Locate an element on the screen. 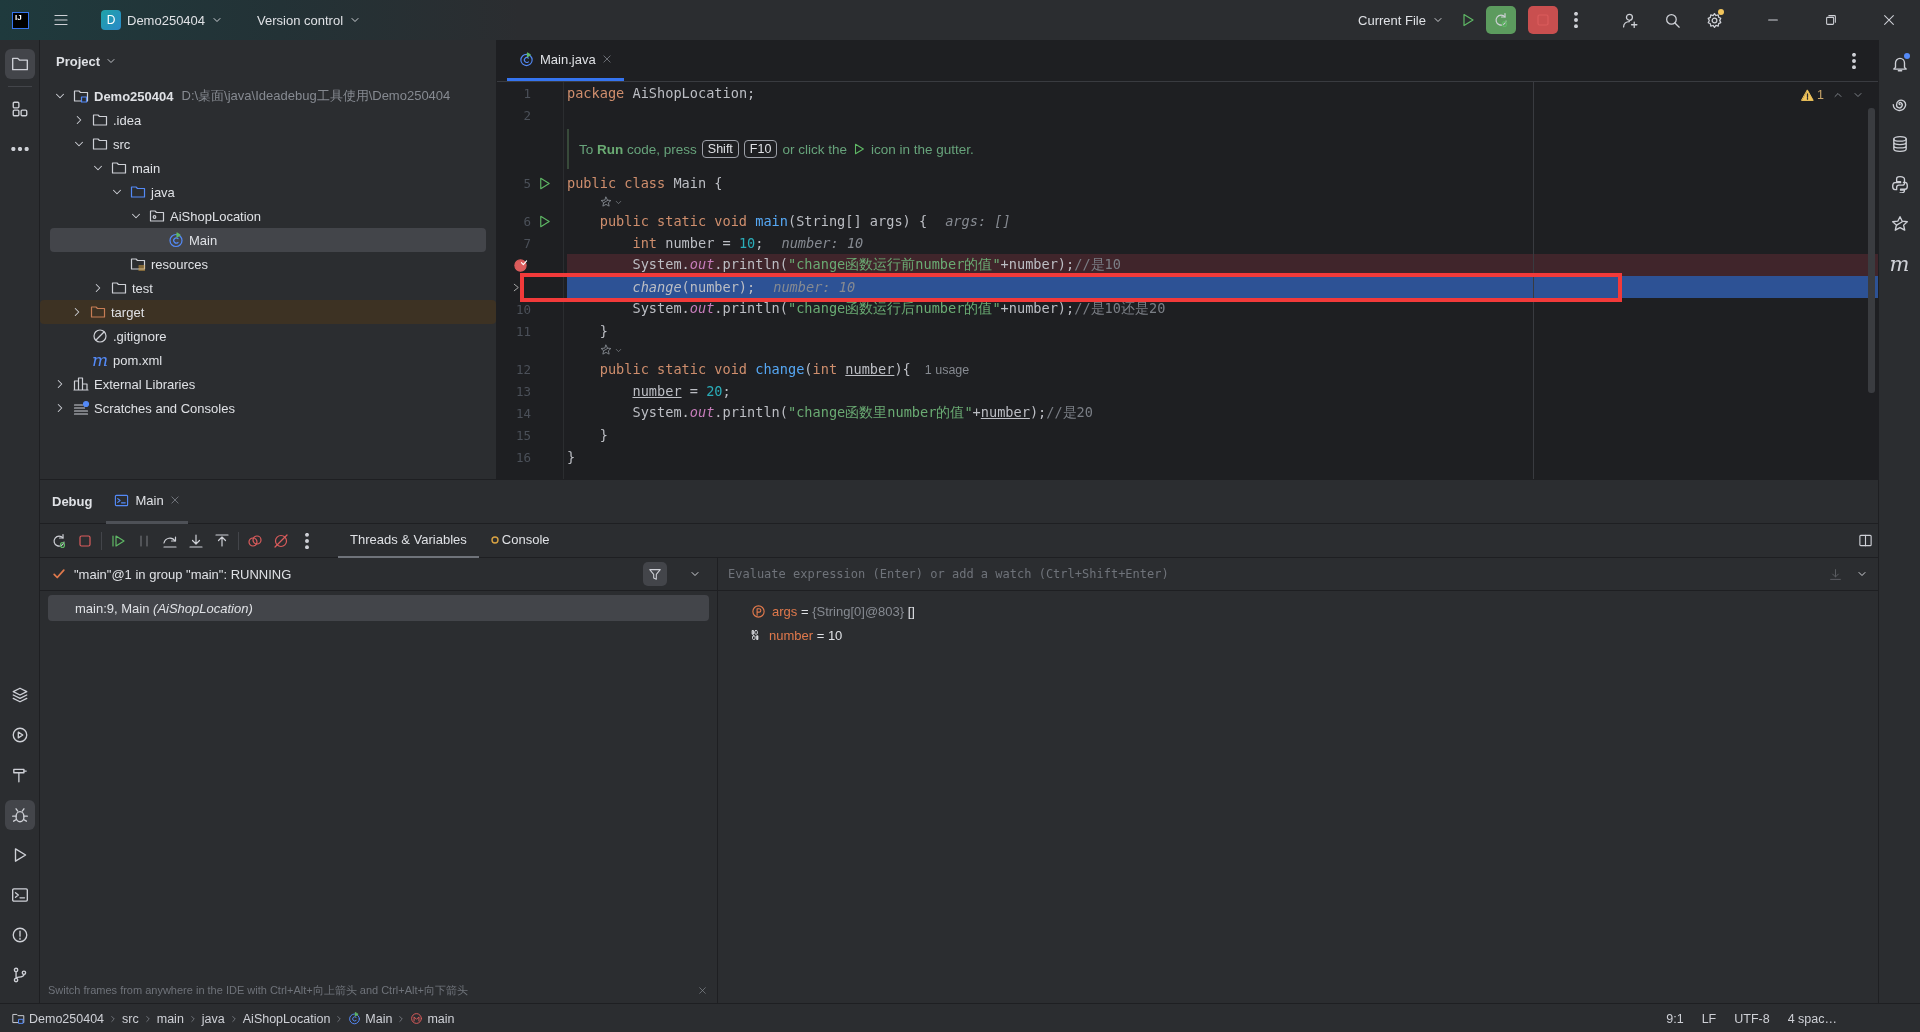  debug-tool-button is located at coordinates (19, 815).